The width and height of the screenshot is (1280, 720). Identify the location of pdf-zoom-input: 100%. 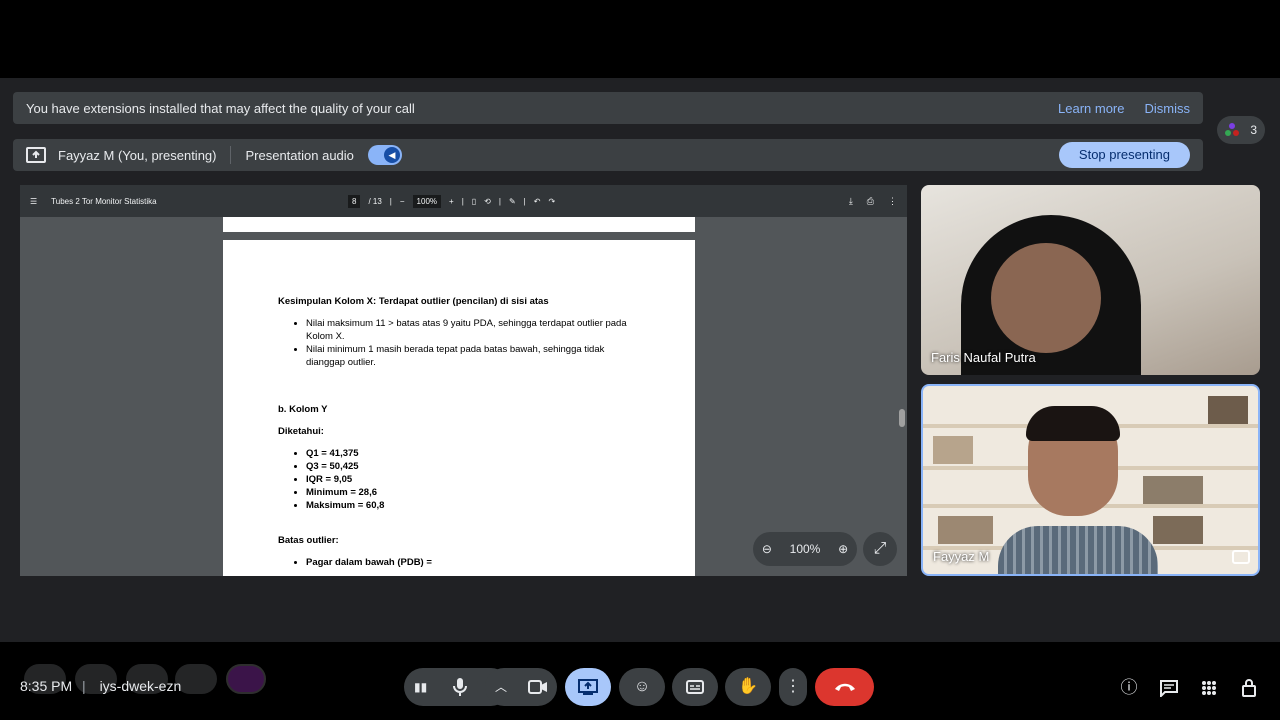
(427, 201).